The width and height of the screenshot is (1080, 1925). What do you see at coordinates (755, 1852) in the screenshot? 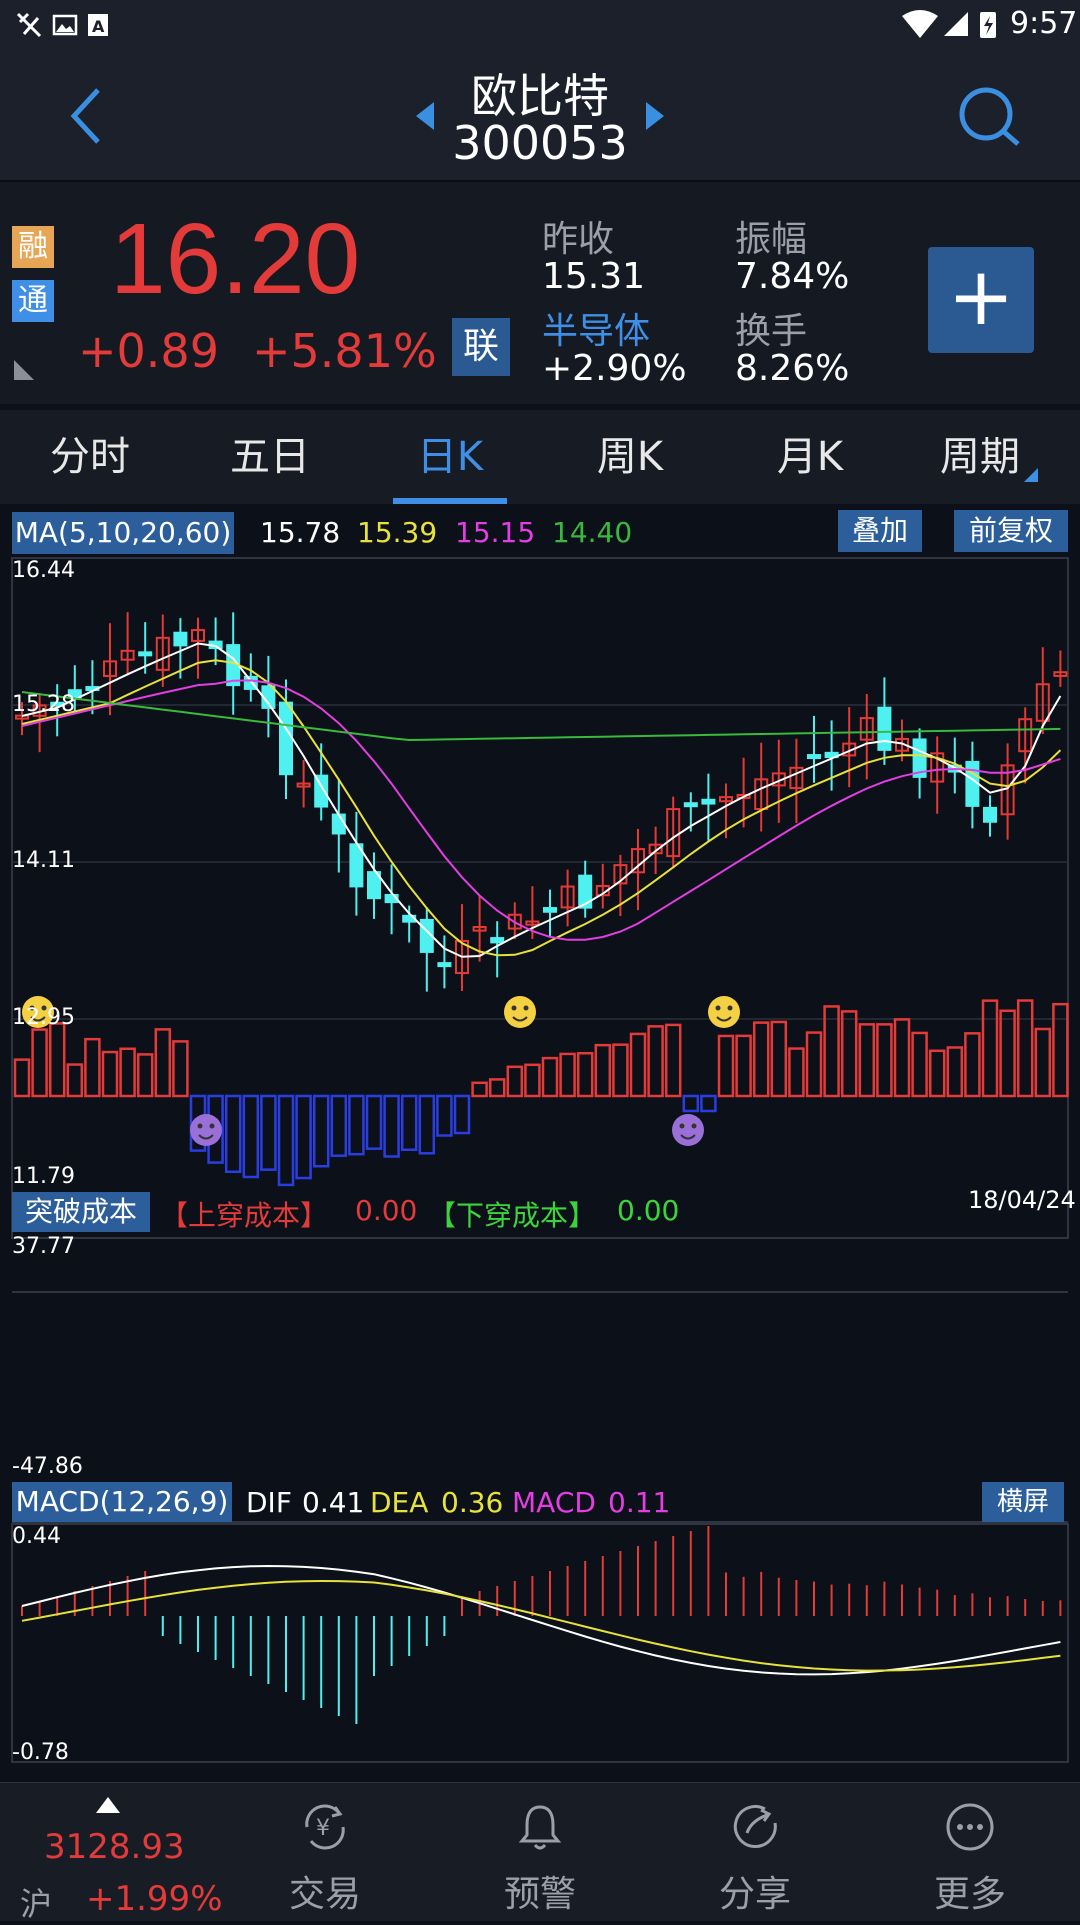
I see `nav-share: 分享` at bounding box center [755, 1852].